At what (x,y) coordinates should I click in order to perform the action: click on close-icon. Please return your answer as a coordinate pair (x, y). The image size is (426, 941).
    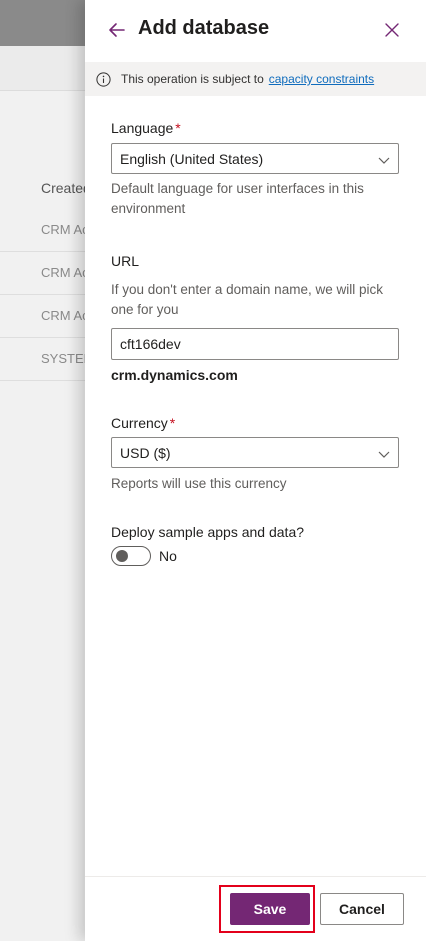
    Looking at the image, I should click on (392, 30).